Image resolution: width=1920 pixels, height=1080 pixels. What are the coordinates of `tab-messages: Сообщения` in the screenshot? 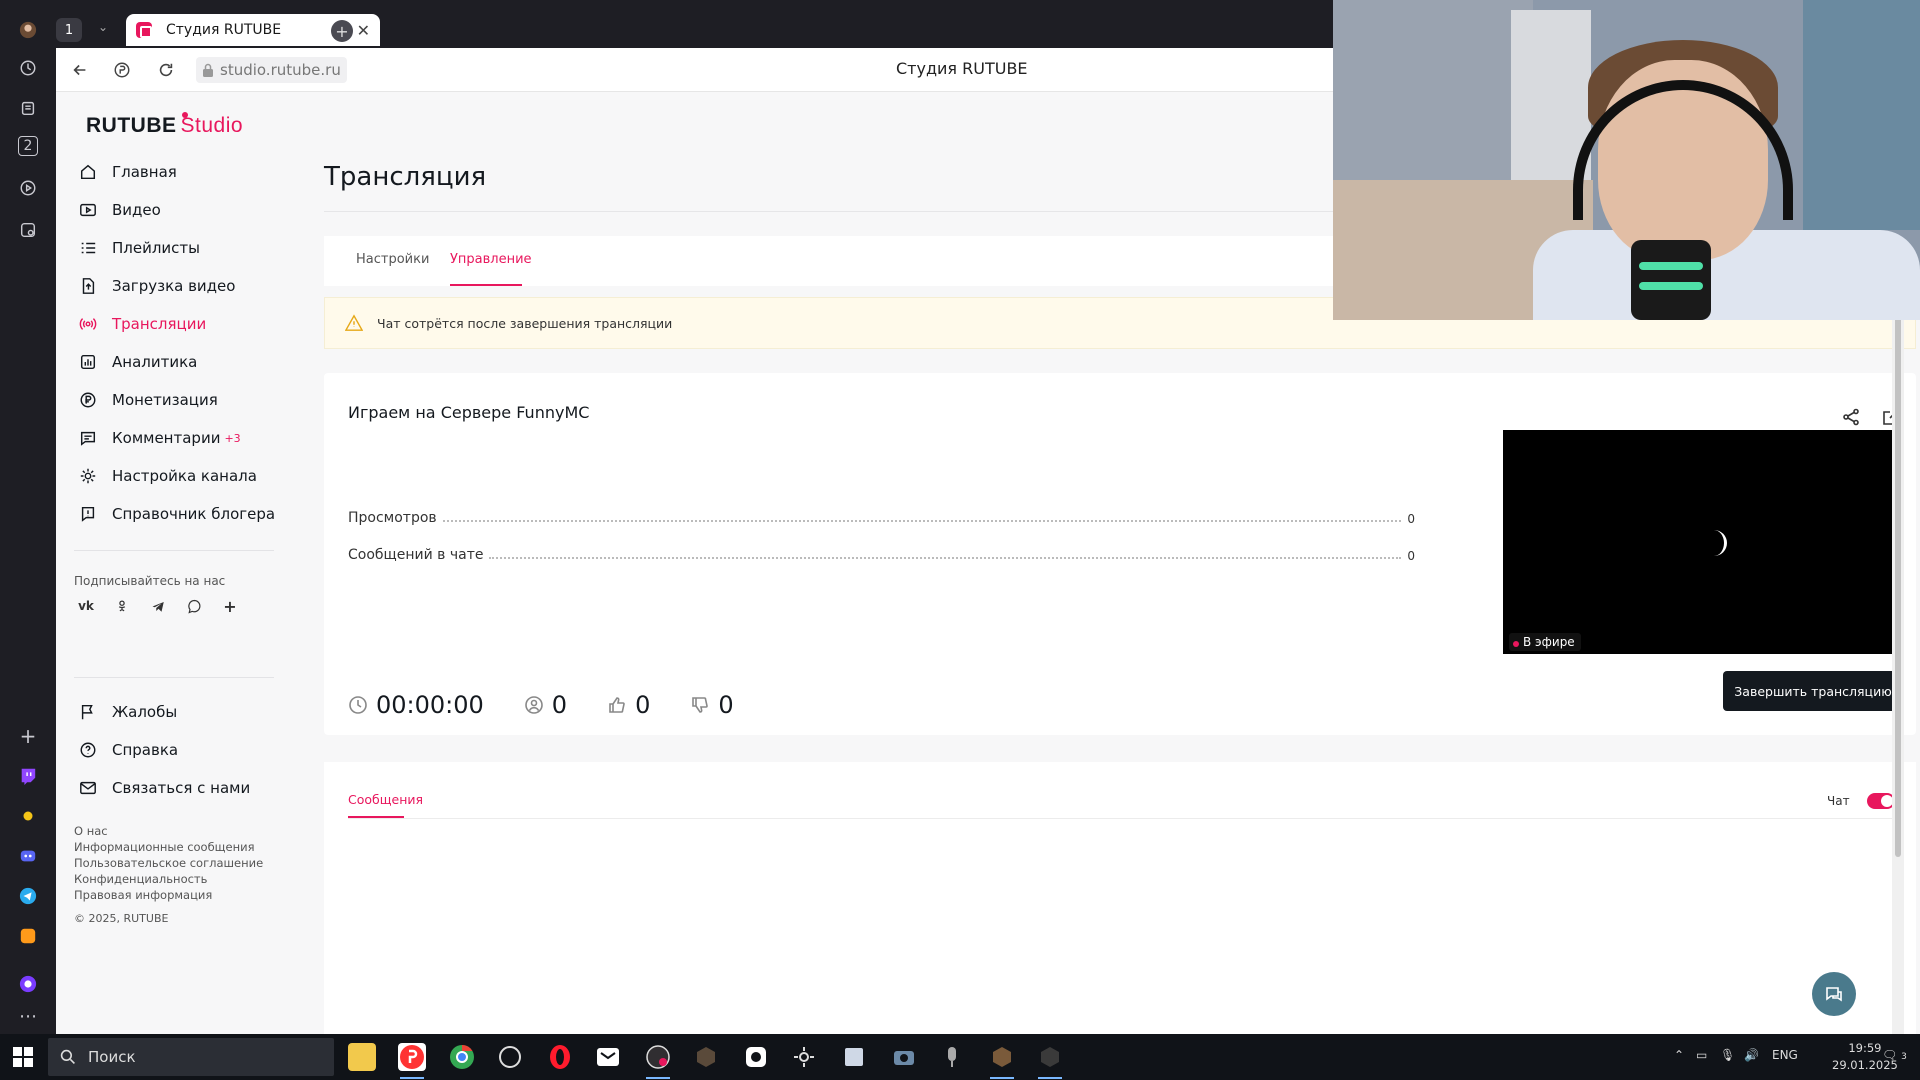 It's located at (385, 799).